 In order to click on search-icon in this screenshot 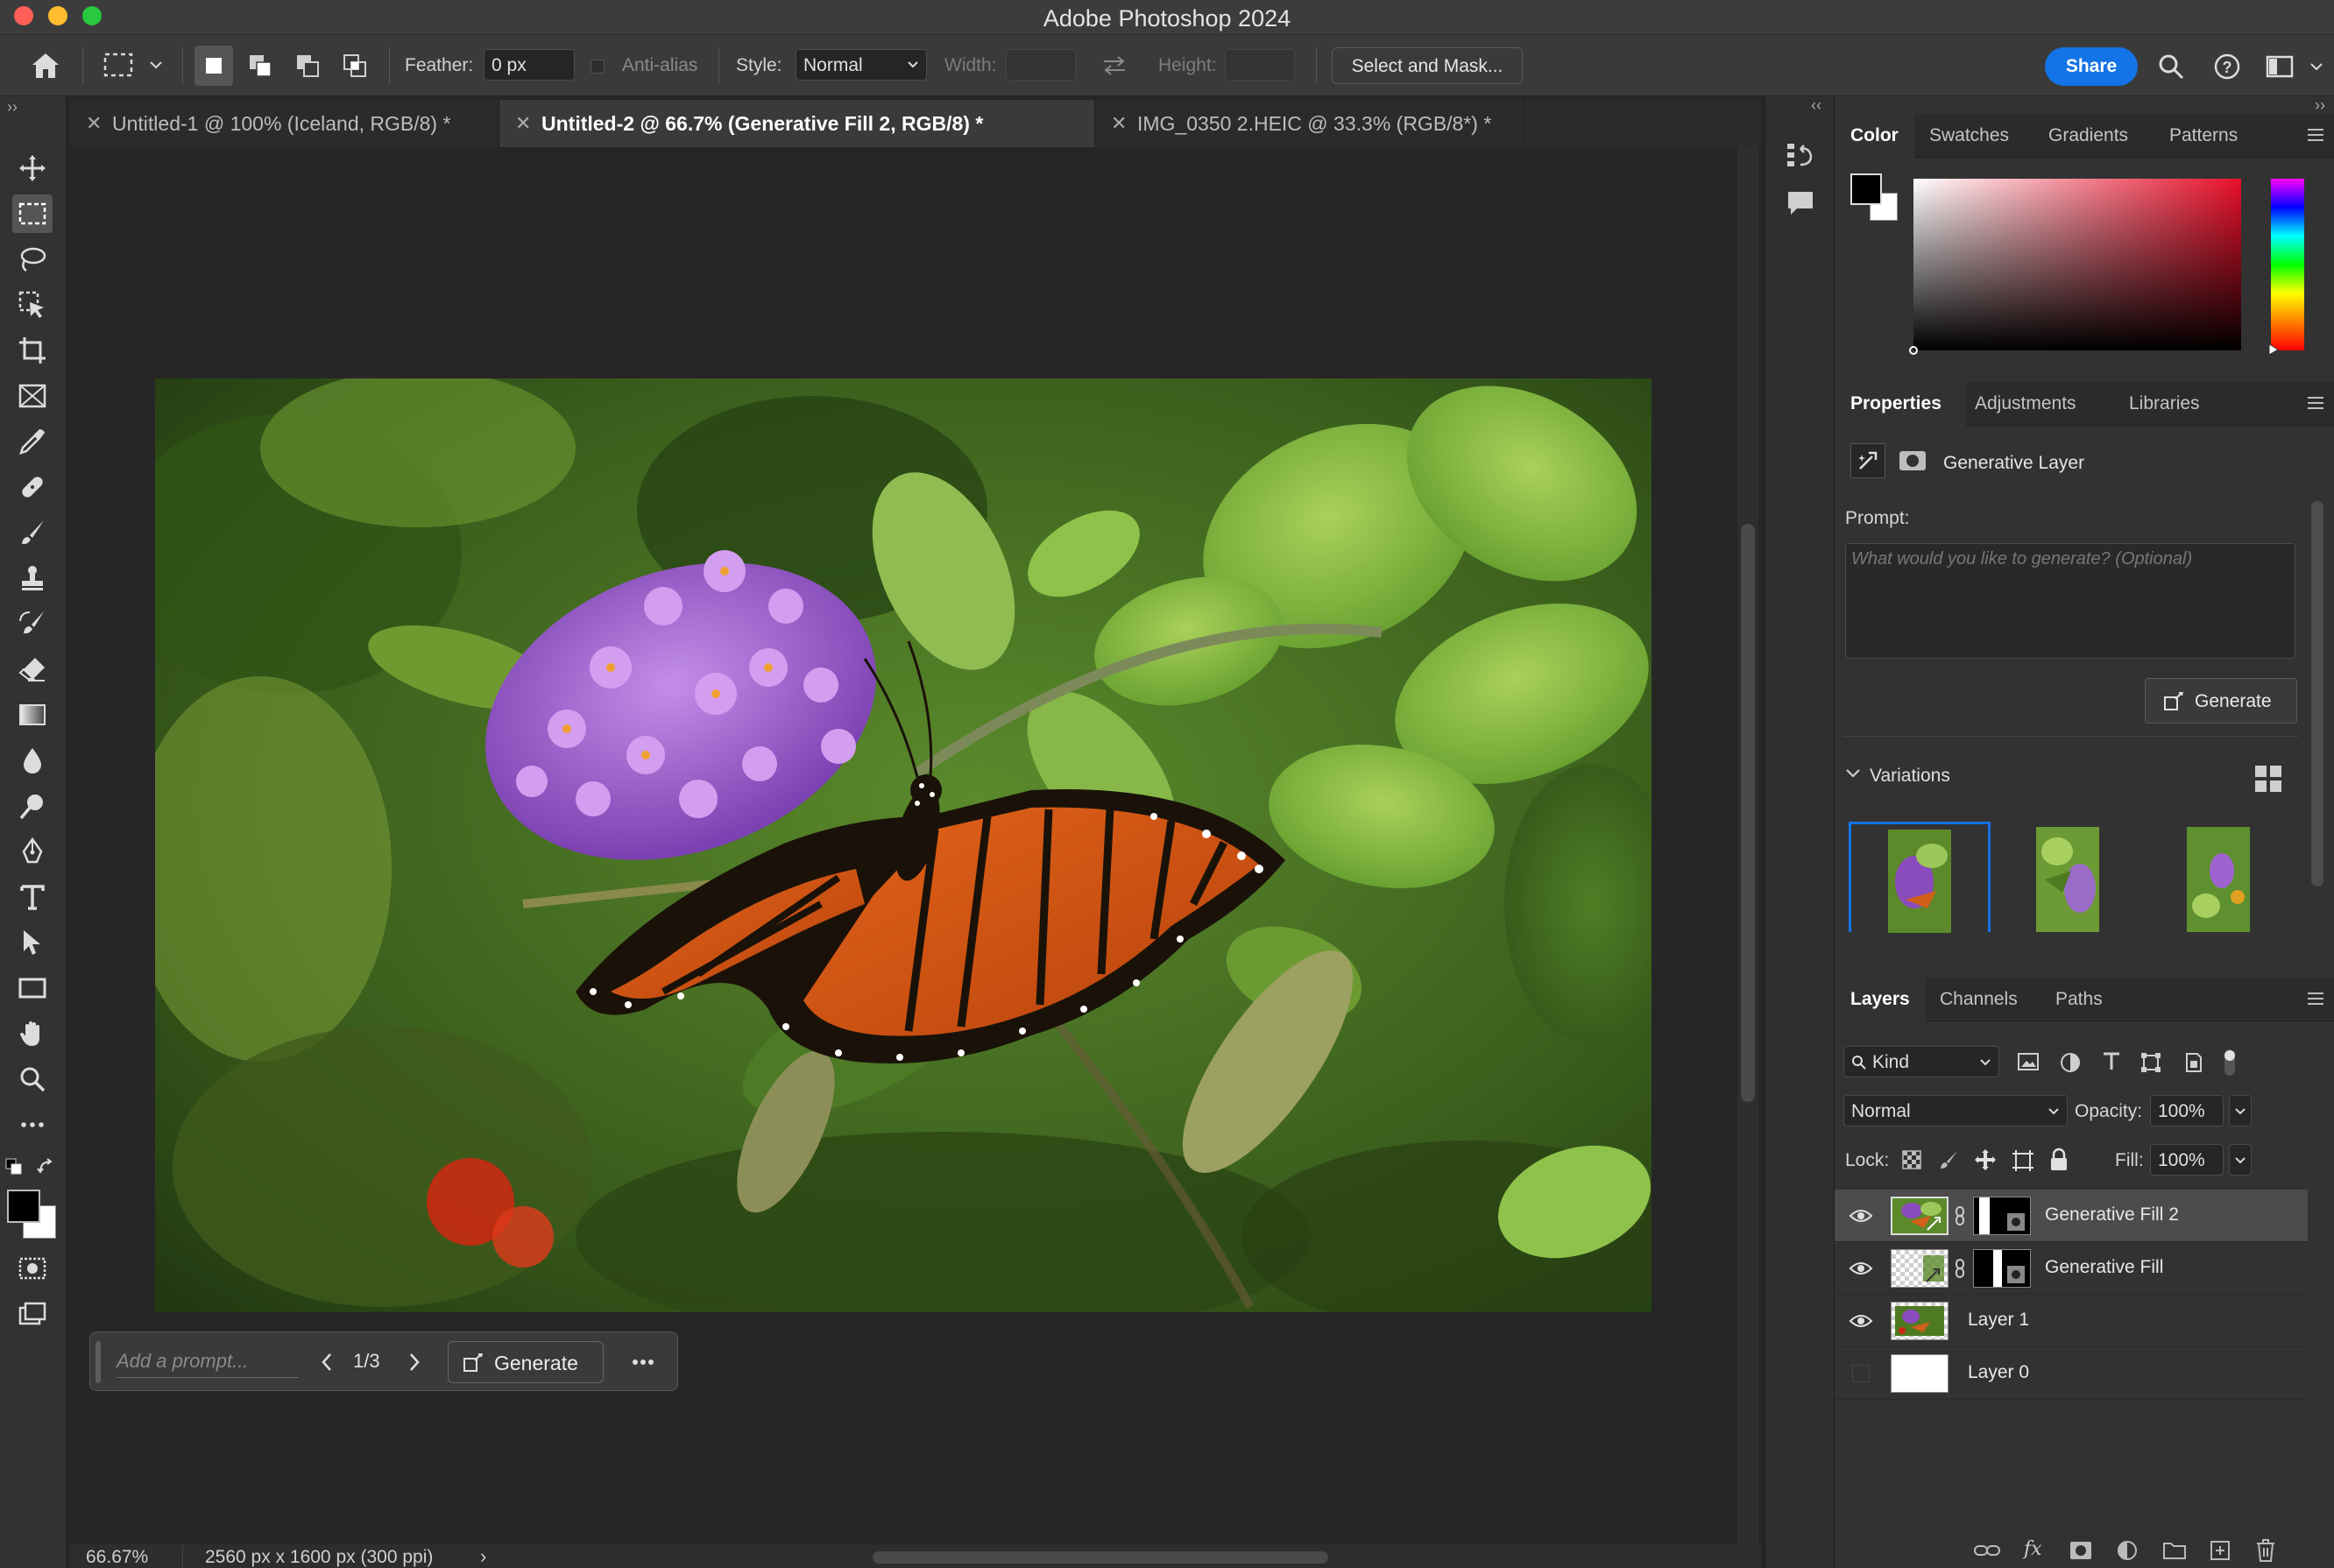, I will do `click(2171, 67)`.